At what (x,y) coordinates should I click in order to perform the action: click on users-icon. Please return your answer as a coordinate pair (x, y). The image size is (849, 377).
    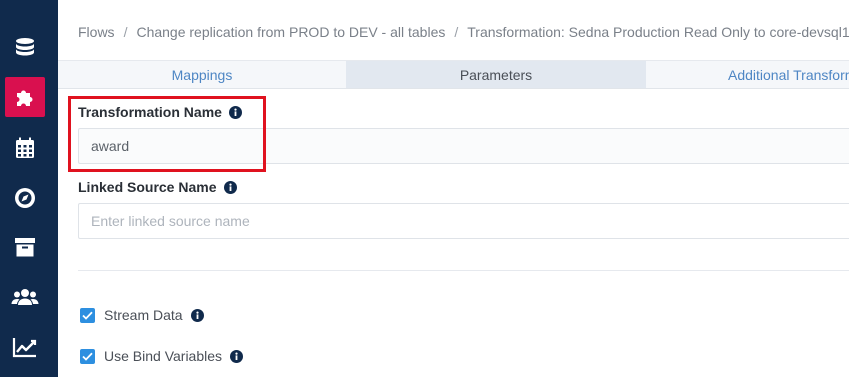
    Looking at the image, I should click on (25, 297).